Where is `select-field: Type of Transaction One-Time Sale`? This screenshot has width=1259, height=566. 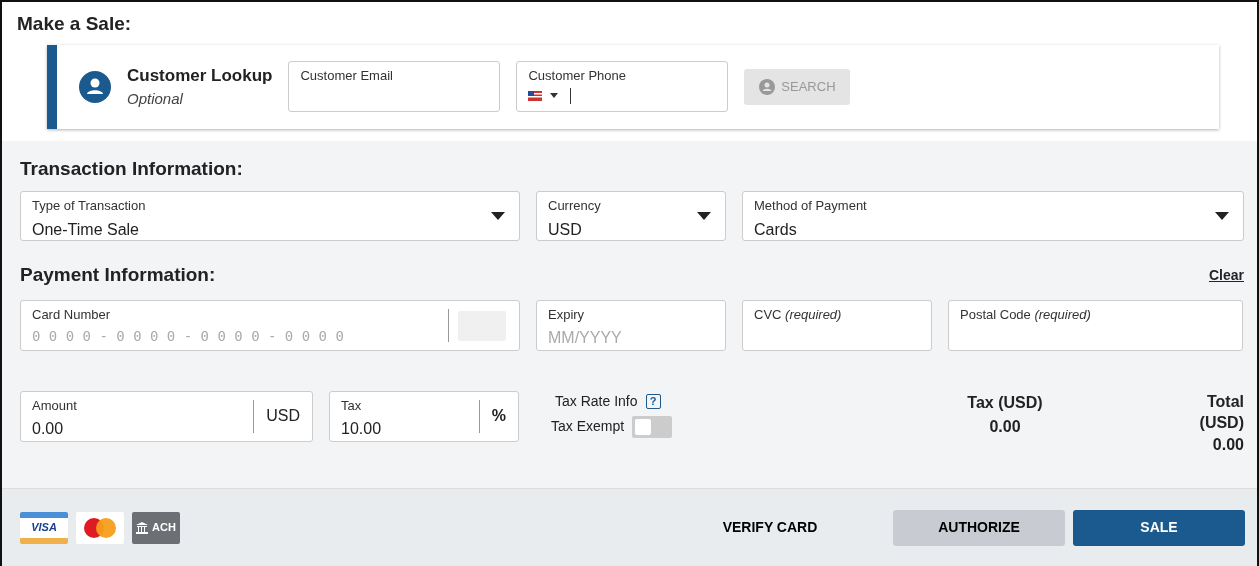
select-field: Type of Transaction One-Time Sale is located at coordinates (270, 216).